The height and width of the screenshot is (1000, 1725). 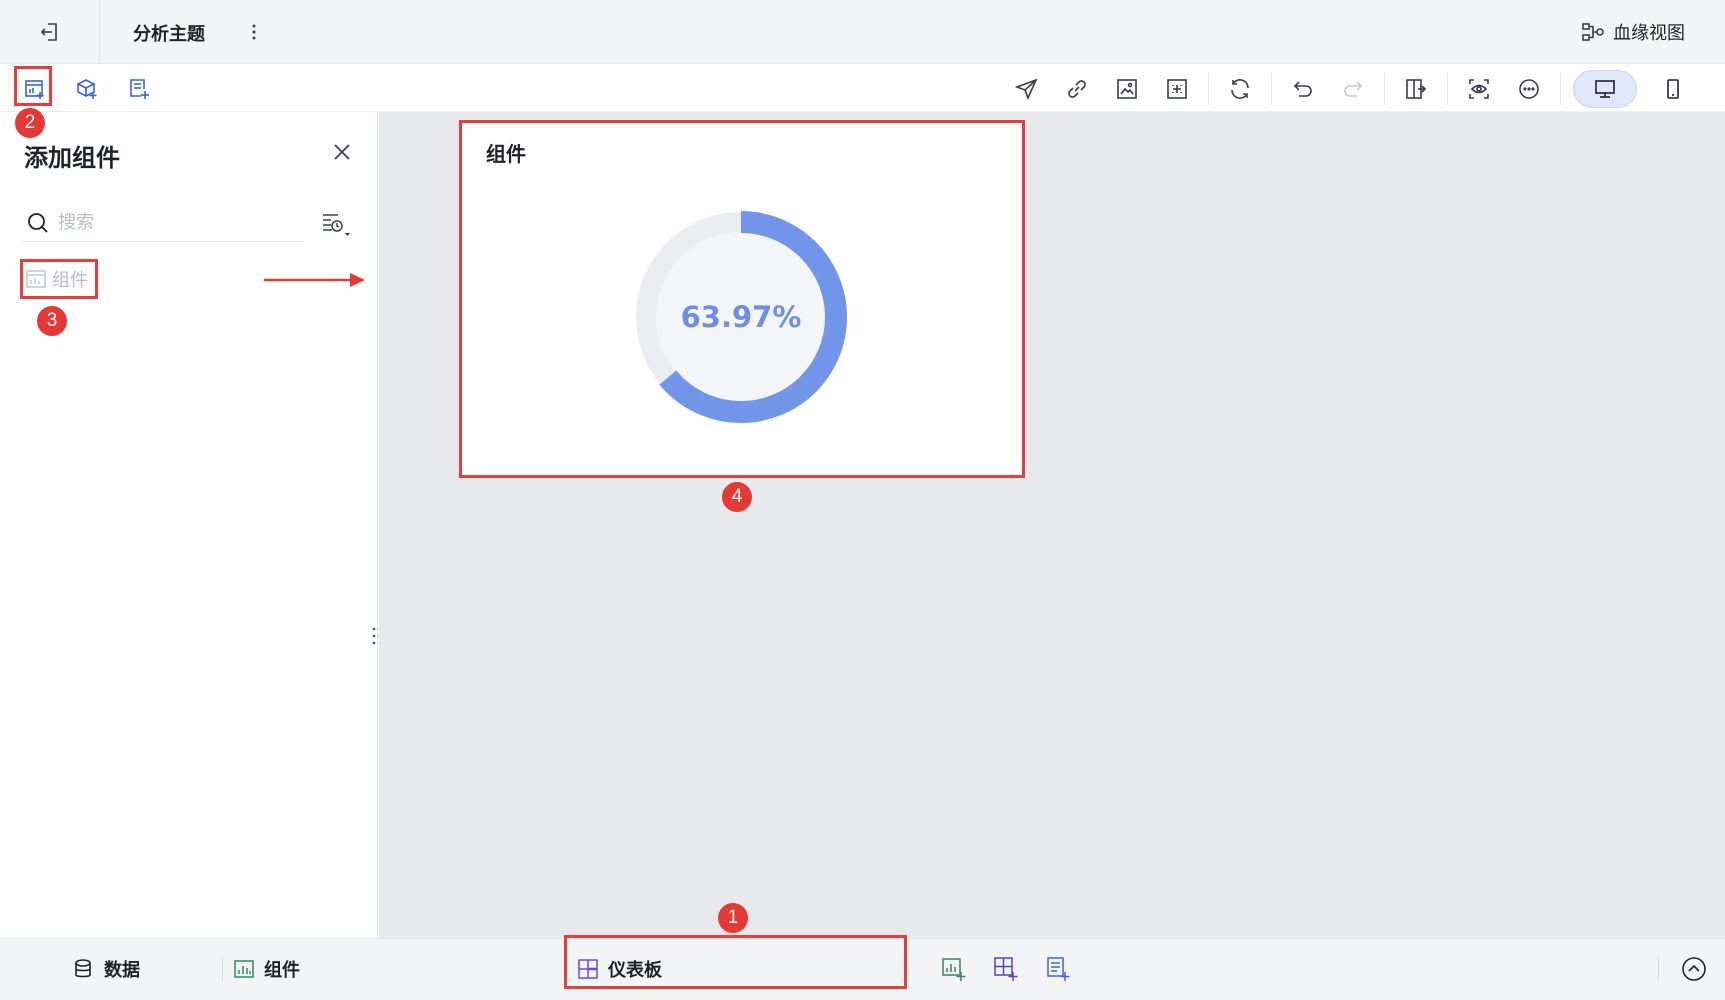 What do you see at coordinates (635, 970) in the screenshot?
I see `tab-dashboard-label: 仪表板` at bounding box center [635, 970].